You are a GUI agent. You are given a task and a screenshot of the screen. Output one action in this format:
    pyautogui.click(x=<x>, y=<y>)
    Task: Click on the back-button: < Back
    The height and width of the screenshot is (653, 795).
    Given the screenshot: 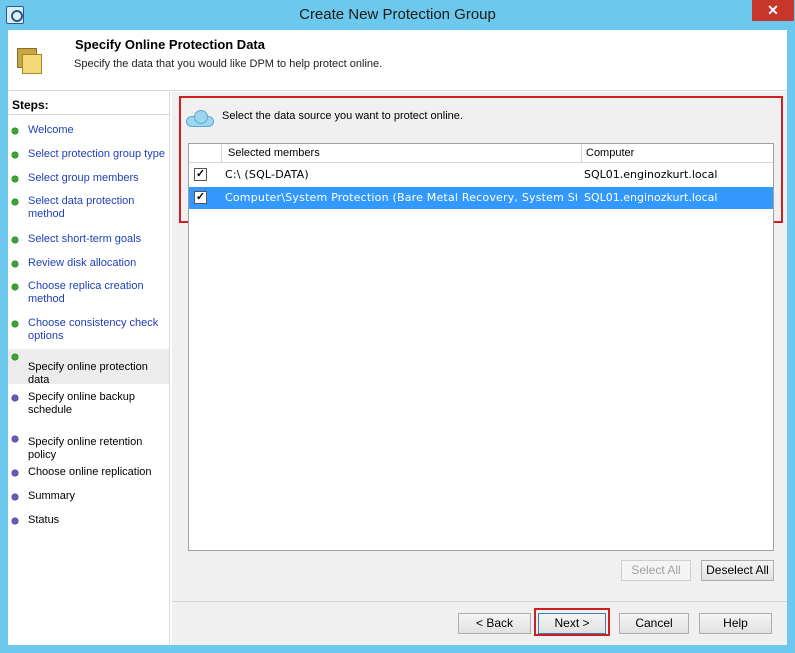 What is the action you would take?
    pyautogui.click(x=494, y=623)
    